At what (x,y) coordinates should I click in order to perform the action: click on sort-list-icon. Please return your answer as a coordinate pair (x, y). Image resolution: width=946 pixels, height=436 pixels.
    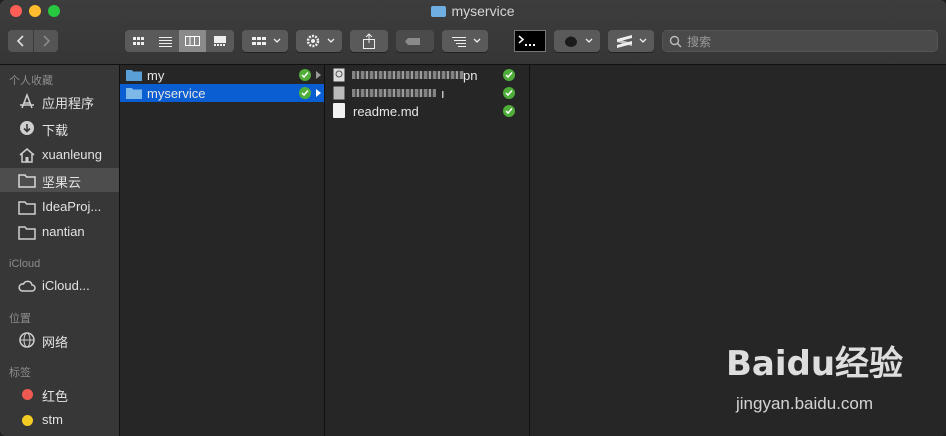
    Looking at the image, I should click on (466, 42).